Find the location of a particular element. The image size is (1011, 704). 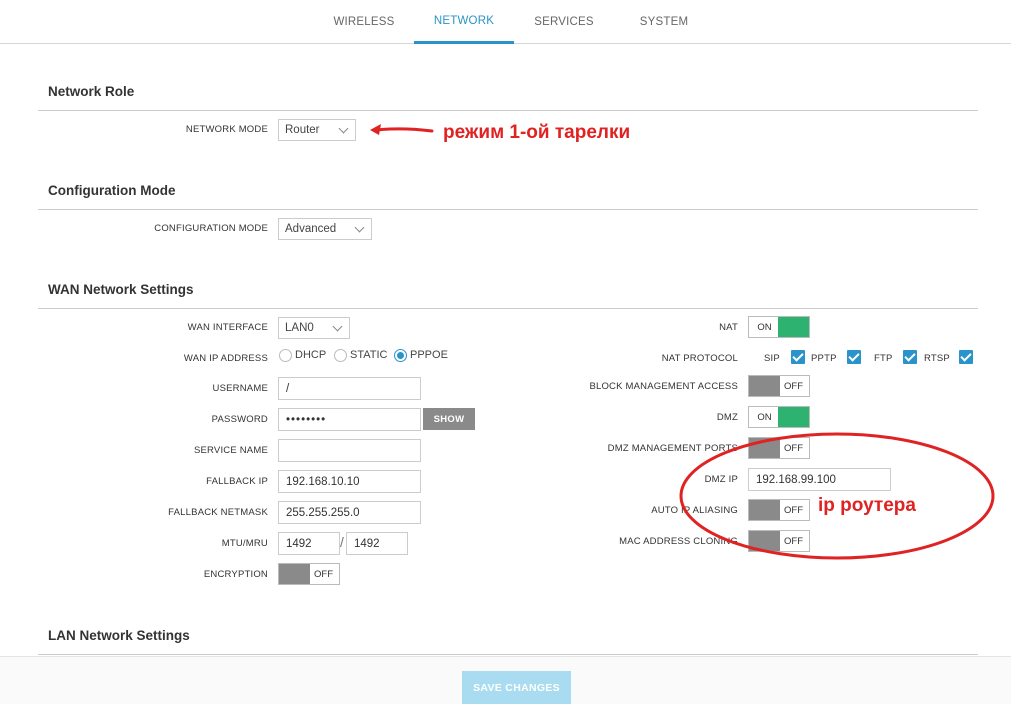

dmz-label: DMZ is located at coordinates (727, 417).